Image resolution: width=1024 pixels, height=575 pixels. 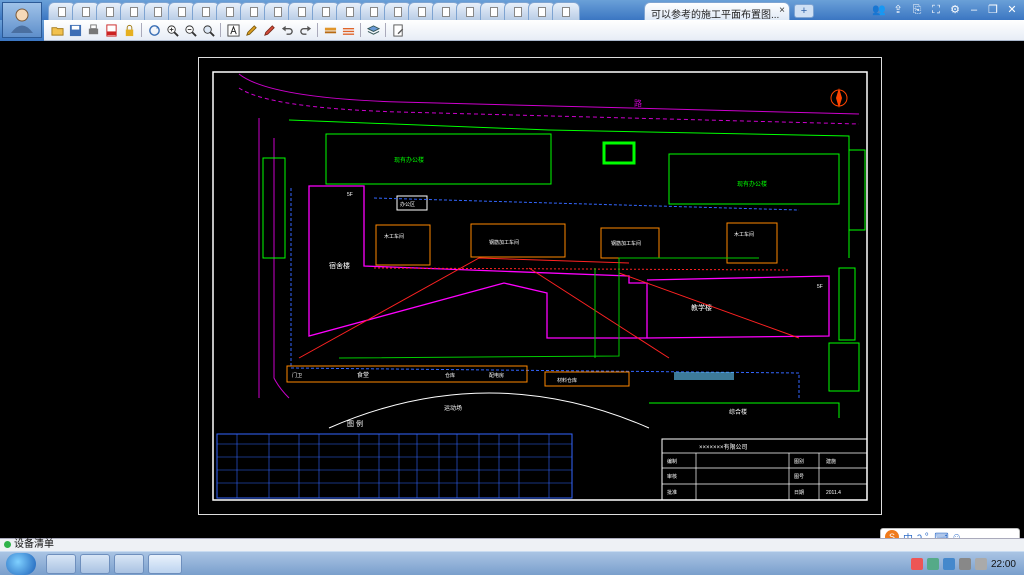 What do you see at coordinates (190, 30) in the screenshot?
I see `zoom-out-icon` at bounding box center [190, 30].